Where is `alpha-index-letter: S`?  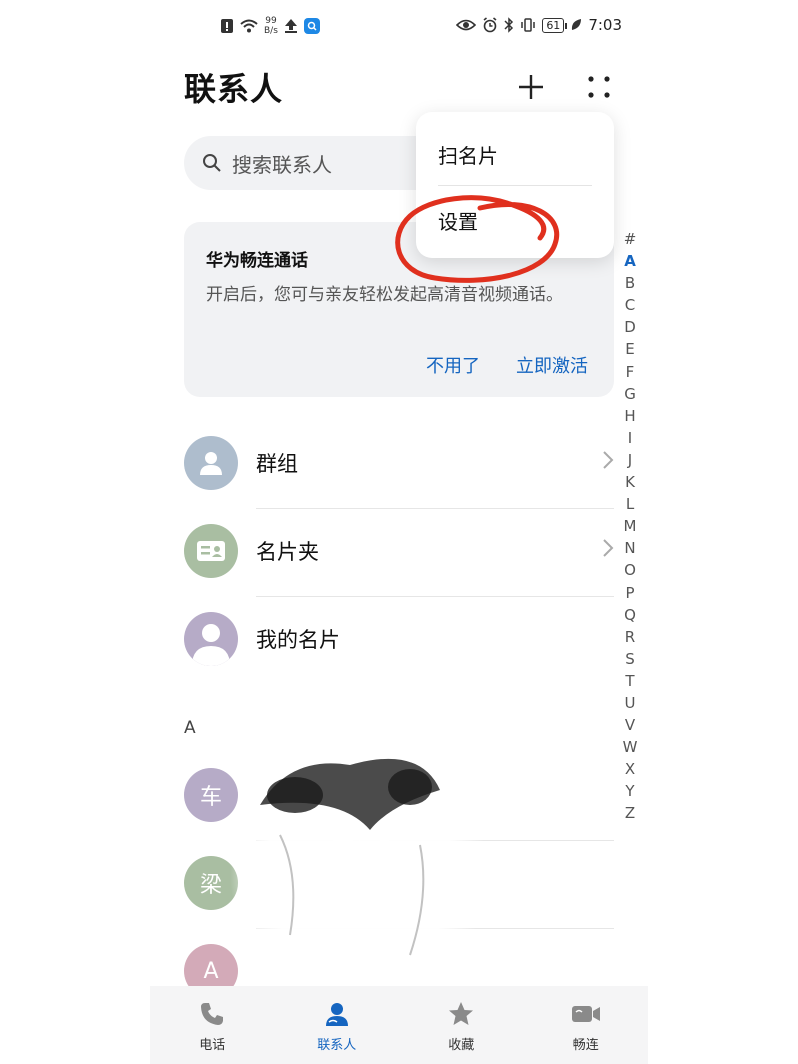 alpha-index-letter: S is located at coordinates (630, 659).